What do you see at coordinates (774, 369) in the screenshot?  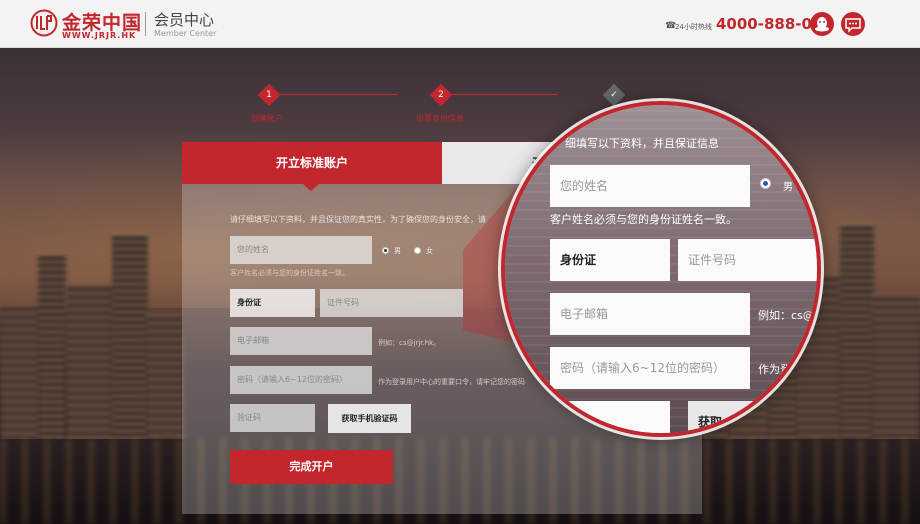 I see `zoom-password-hint: 作为登` at bounding box center [774, 369].